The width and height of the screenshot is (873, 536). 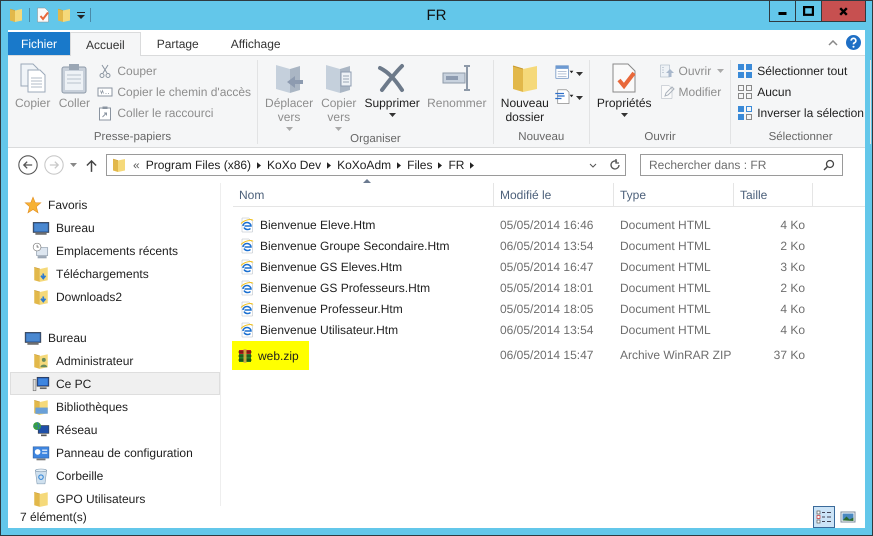 What do you see at coordinates (115, 250) in the screenshot?
I see `sidebar-item: Emplacements récents` at bounding box center [115, 250].